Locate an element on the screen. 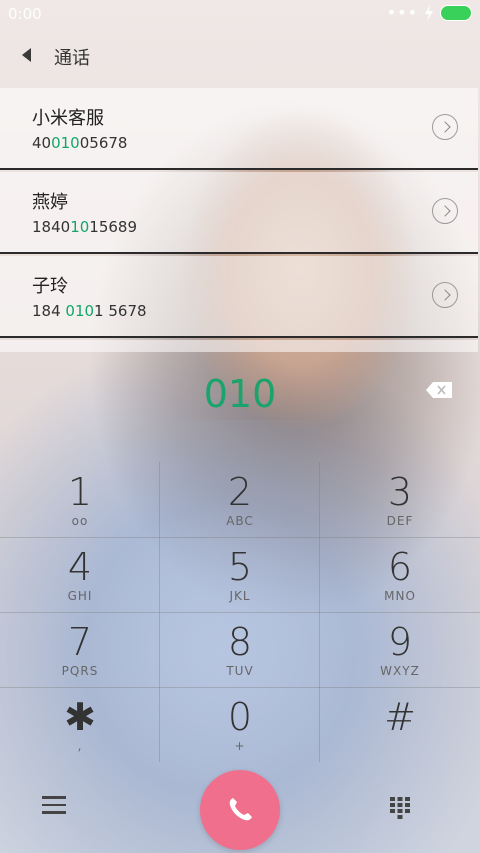 Image resolution: width=480 pixels, height=853 pixels. number-prefix: 184 is located at coordinates (49, 311).